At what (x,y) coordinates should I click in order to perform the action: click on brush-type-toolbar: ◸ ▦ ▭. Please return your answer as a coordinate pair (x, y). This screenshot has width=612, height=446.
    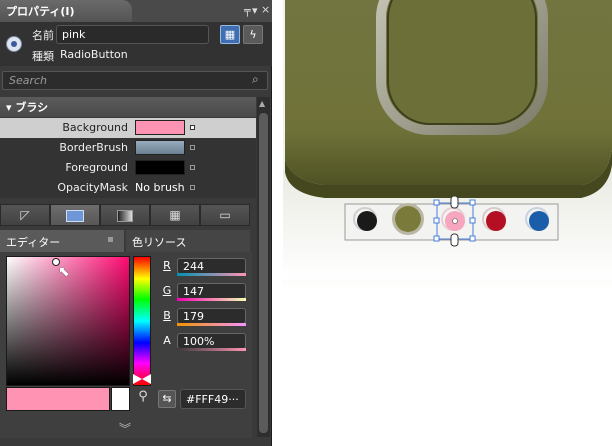
    Looking at the image, I should click on (126, 215).